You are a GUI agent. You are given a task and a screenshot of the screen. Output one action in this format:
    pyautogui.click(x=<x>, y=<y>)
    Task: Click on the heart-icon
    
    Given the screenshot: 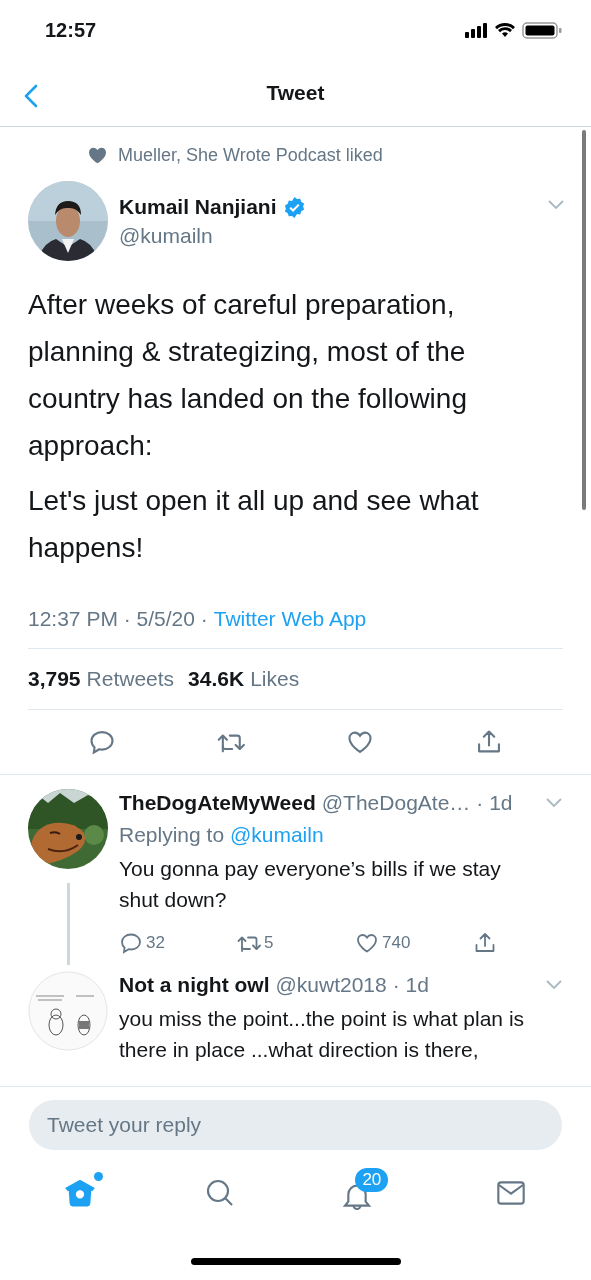 What is the action you would take?
    pyautogui.click(x=97, y=155)
    